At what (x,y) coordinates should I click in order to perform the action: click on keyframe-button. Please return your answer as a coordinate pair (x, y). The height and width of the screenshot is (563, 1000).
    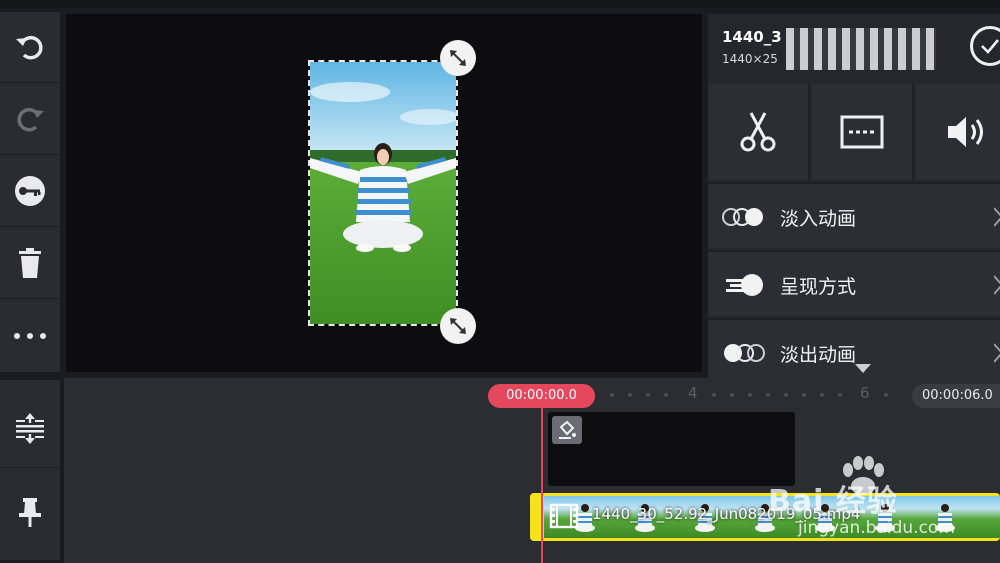
    Looking at the image, I should click on (30, 191).